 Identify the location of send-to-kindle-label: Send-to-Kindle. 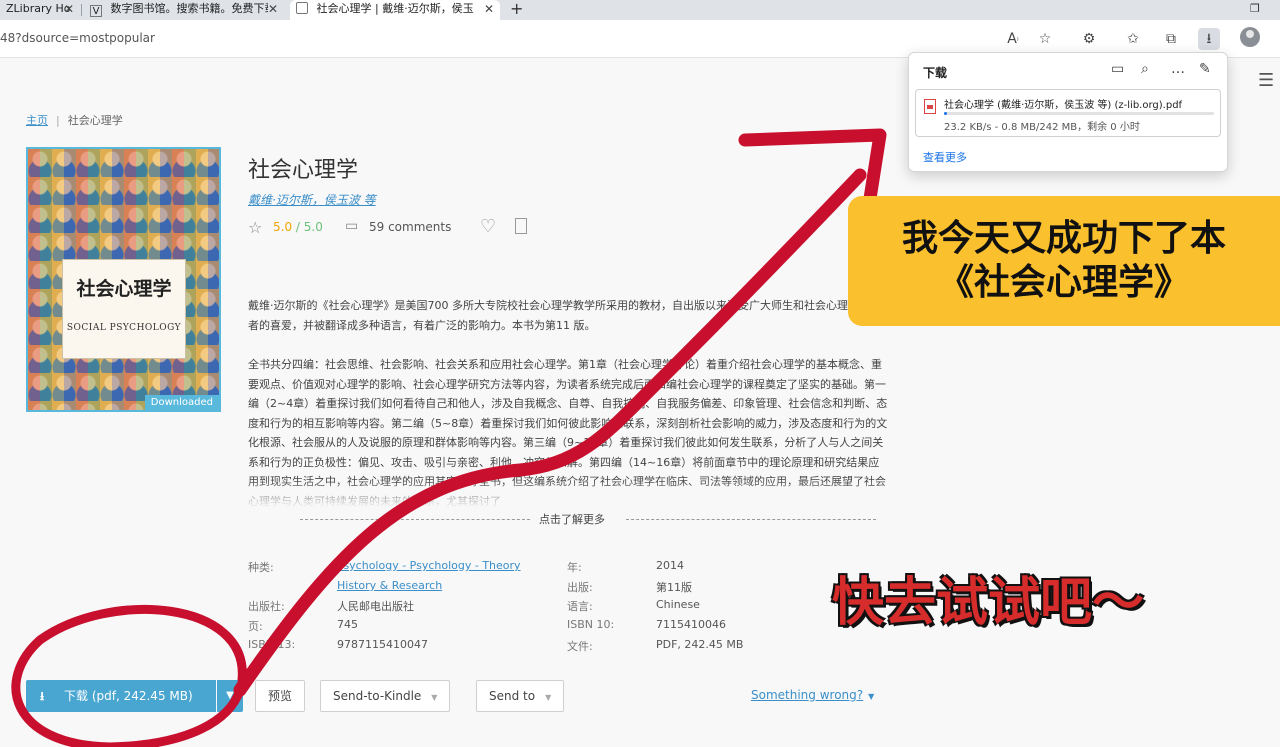
(377, 696).